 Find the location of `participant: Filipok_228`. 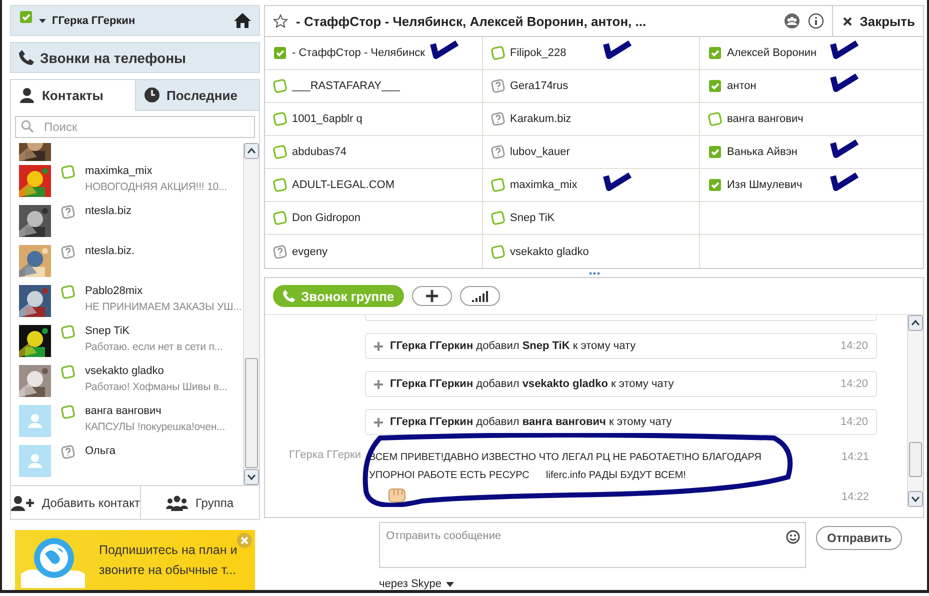

participant: Filipok_228 is located at coordinates (528, 53).